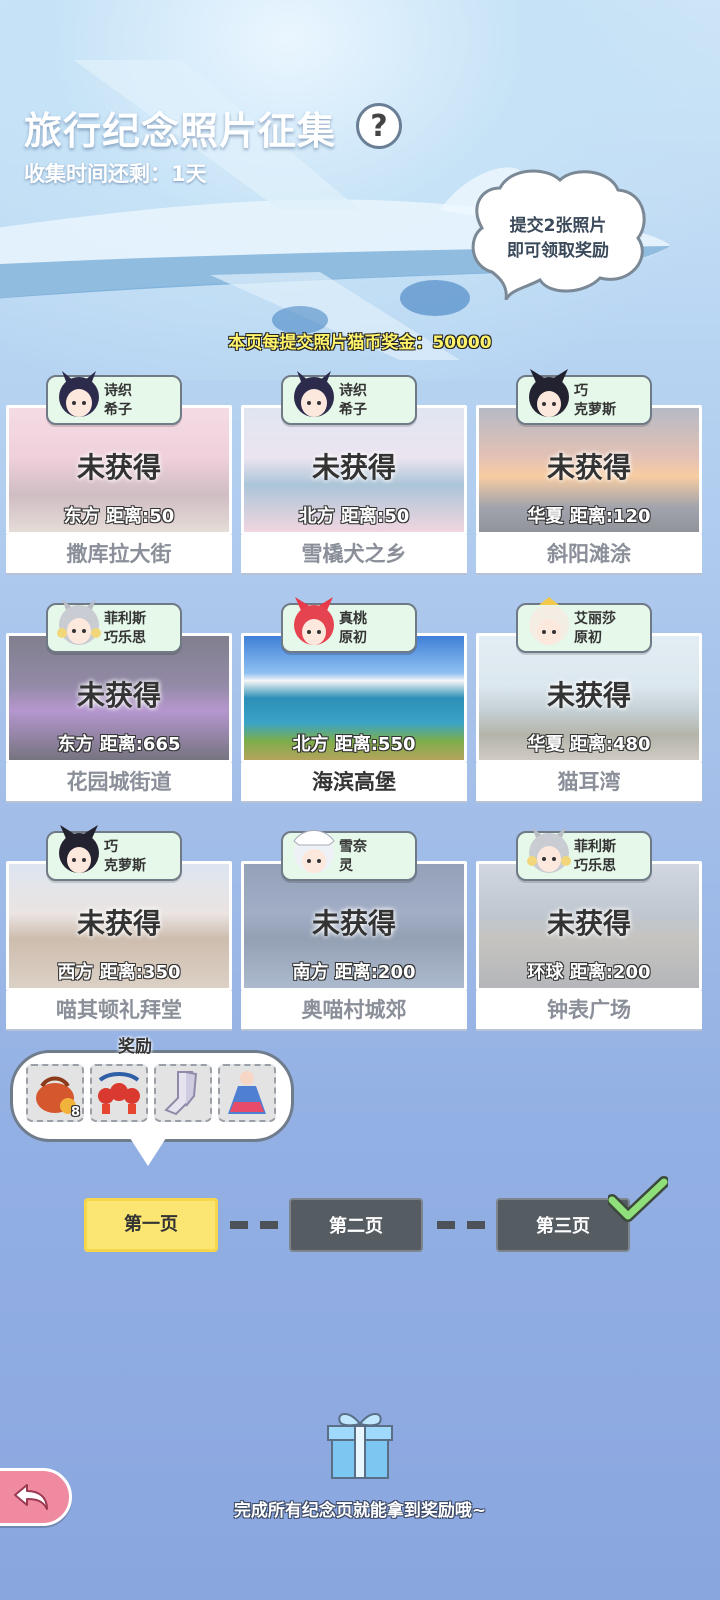 This screenshot has height=1600, width=720. What do you see at coordinates (151, 1225) in the screenshot?
I see `page-tab-1: 第一页` at bounding box center [151, 1225].